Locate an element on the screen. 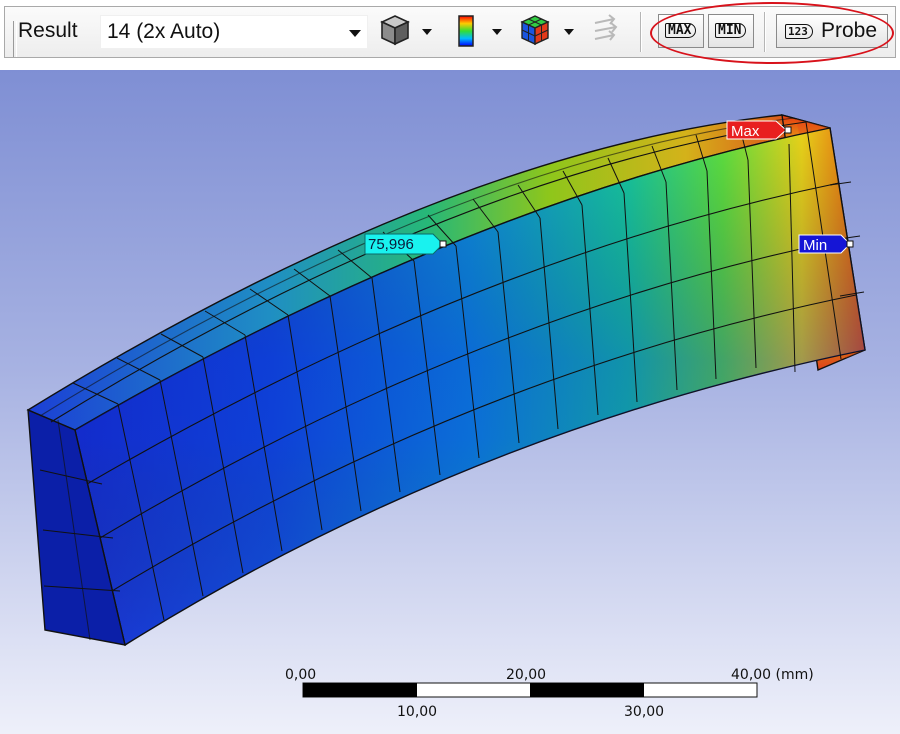 The height and width of the screenshot is (734, 900). min-label-button: MIN is located at coordinates (731, 31).